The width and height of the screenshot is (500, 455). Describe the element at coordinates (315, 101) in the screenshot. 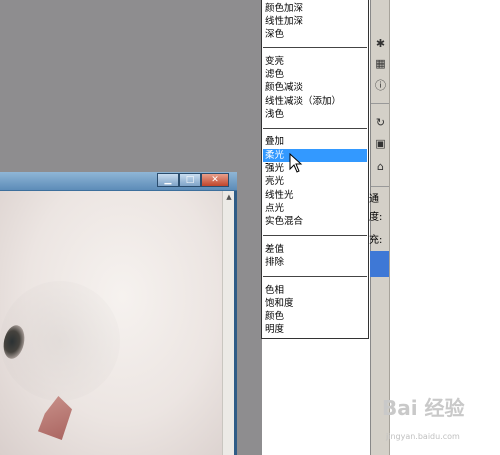

I see `menu-item-linear-dodge: 线性减淡（添加）` at that location.